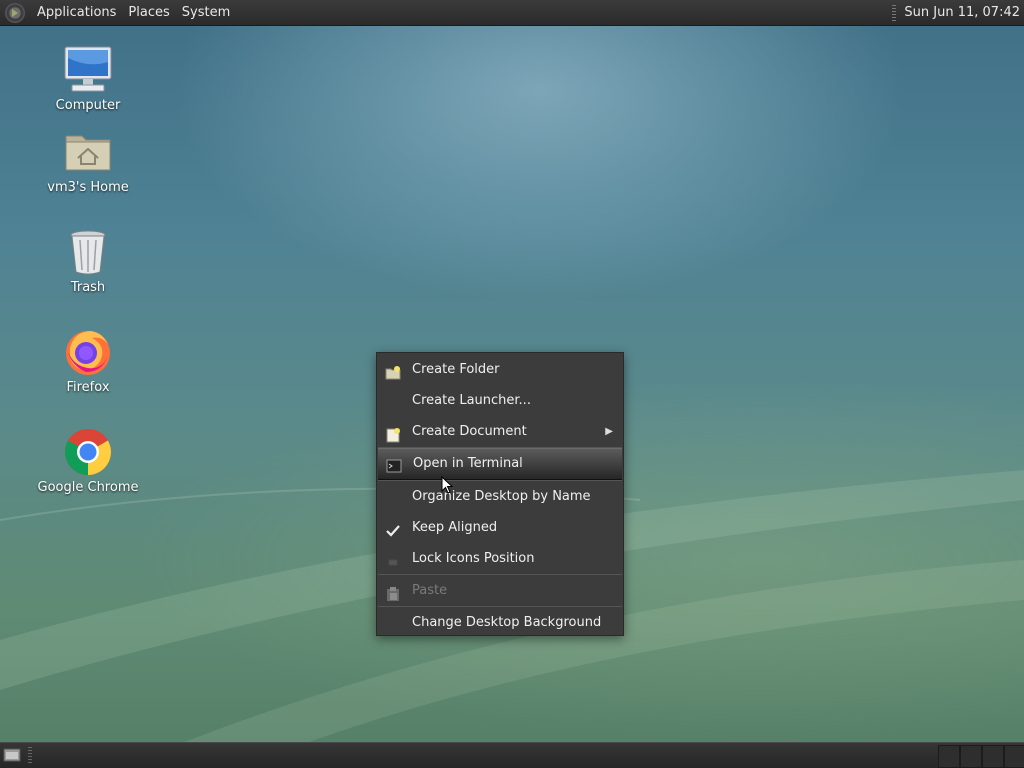 The width and height of the screenshot is (1024, 768). What do you see at coordinates (447, 485) in the screenshot?
I see `mouse-pointer-icon` at bounding box center [447, 485].